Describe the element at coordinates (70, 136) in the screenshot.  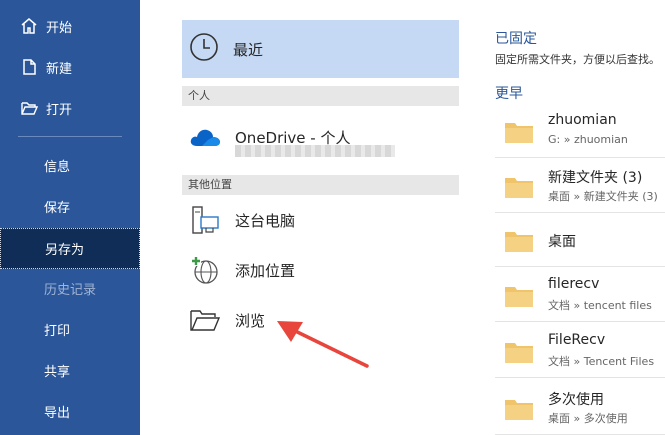
I see `nav-divider` at that location.